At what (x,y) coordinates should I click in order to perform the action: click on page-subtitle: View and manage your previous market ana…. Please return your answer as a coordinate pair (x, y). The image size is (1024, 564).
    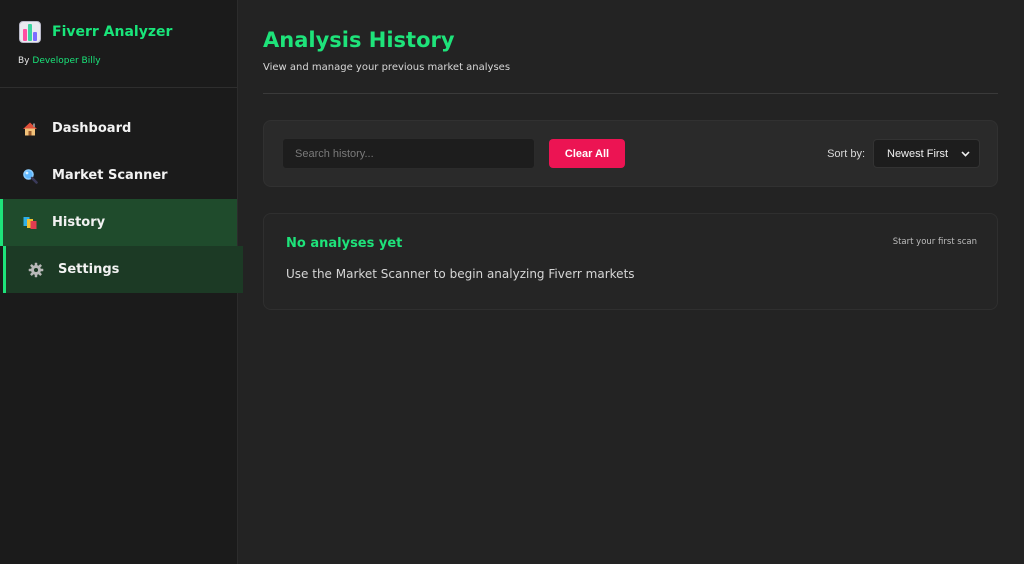
    Looking at the image, I should click on (387, 67).